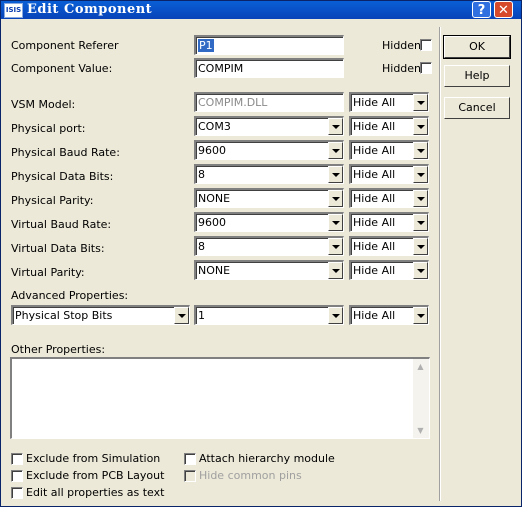 Image resolution: width=522 pixels, height=507 pixels. What do you see at coordinates (206, 45) in the screenshot?
I see `component-referer-value: P1` at bounding box center [206, 45].